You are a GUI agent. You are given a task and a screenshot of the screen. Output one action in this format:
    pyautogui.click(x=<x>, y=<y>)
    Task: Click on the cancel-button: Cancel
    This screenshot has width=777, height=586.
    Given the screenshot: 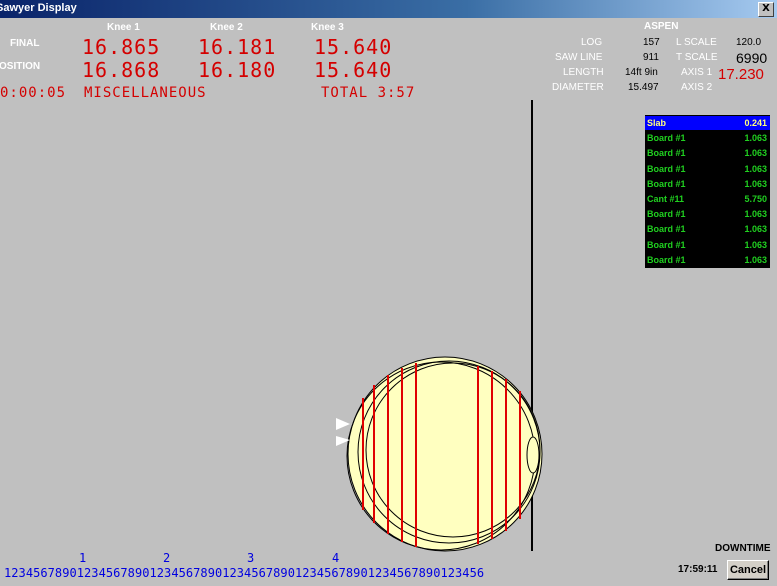 What is the action you would take?
    pyautogui.click(x=748, y=570)
    